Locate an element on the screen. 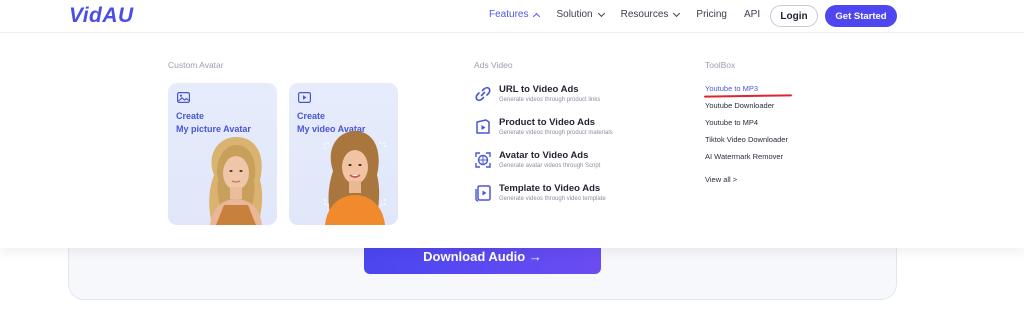  nav-solution: Solution is located at coordinates (580, 14).